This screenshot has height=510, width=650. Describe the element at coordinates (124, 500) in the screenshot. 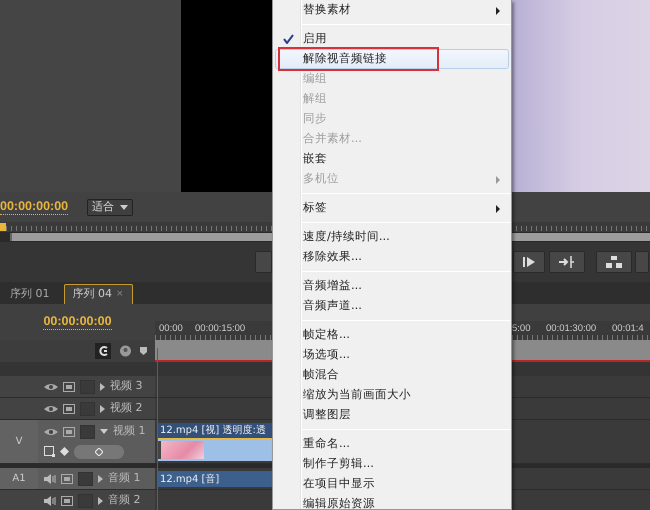

I see `track-name: 音频 2` at that location.